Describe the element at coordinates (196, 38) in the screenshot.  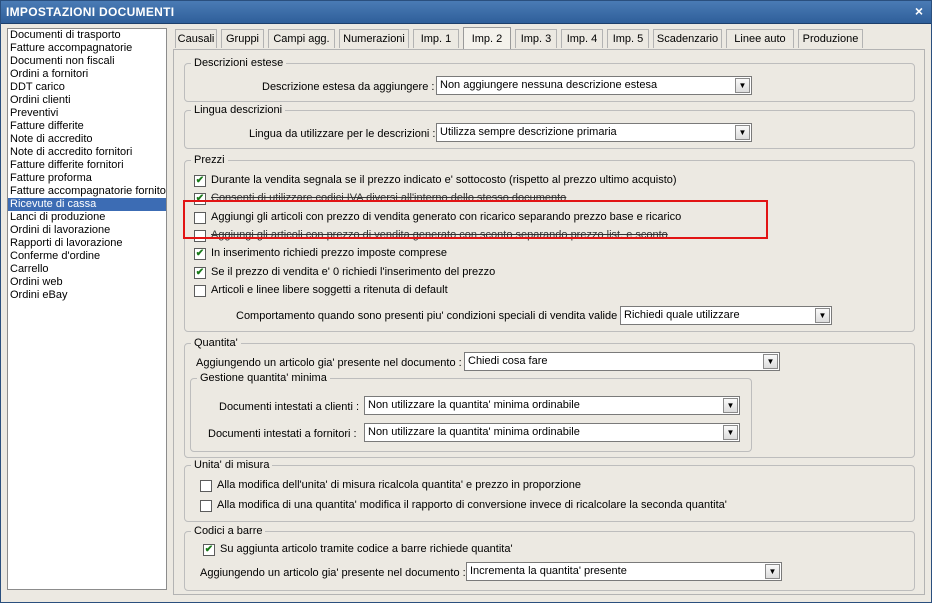
I see `tab-causali: Causali` at that location.